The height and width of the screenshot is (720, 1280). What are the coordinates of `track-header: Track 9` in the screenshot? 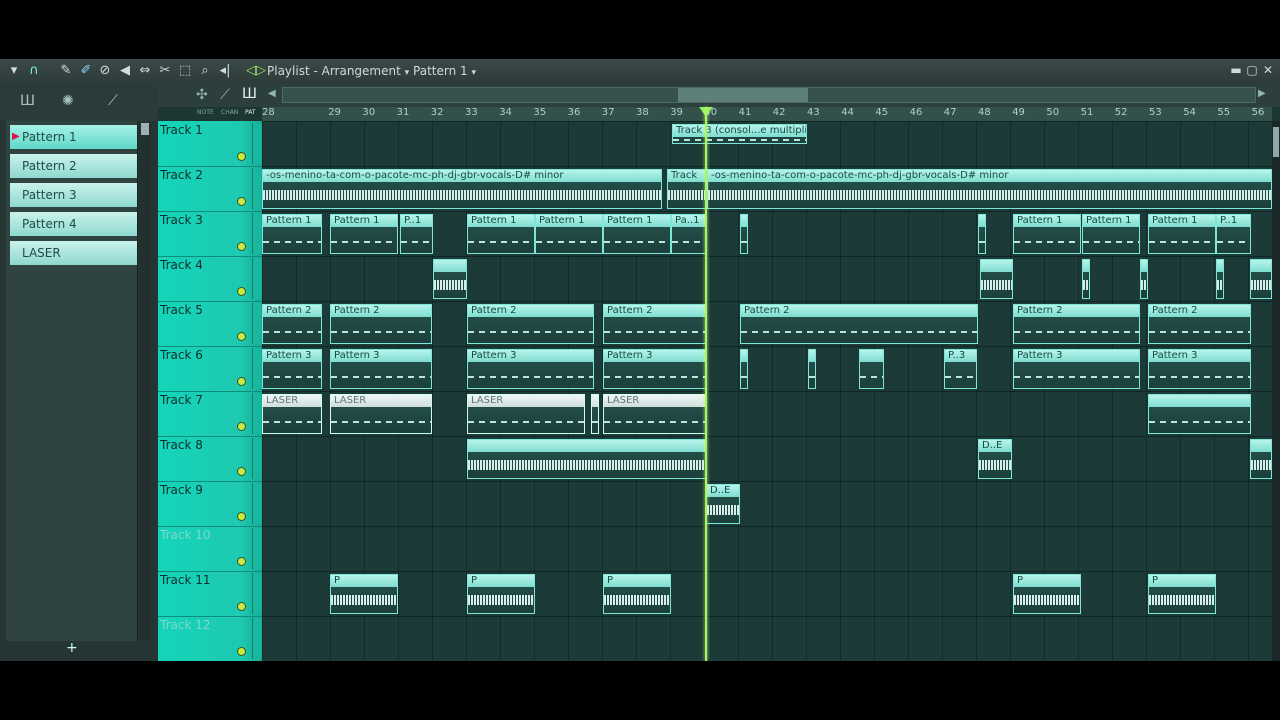 It's located at (210, 504).